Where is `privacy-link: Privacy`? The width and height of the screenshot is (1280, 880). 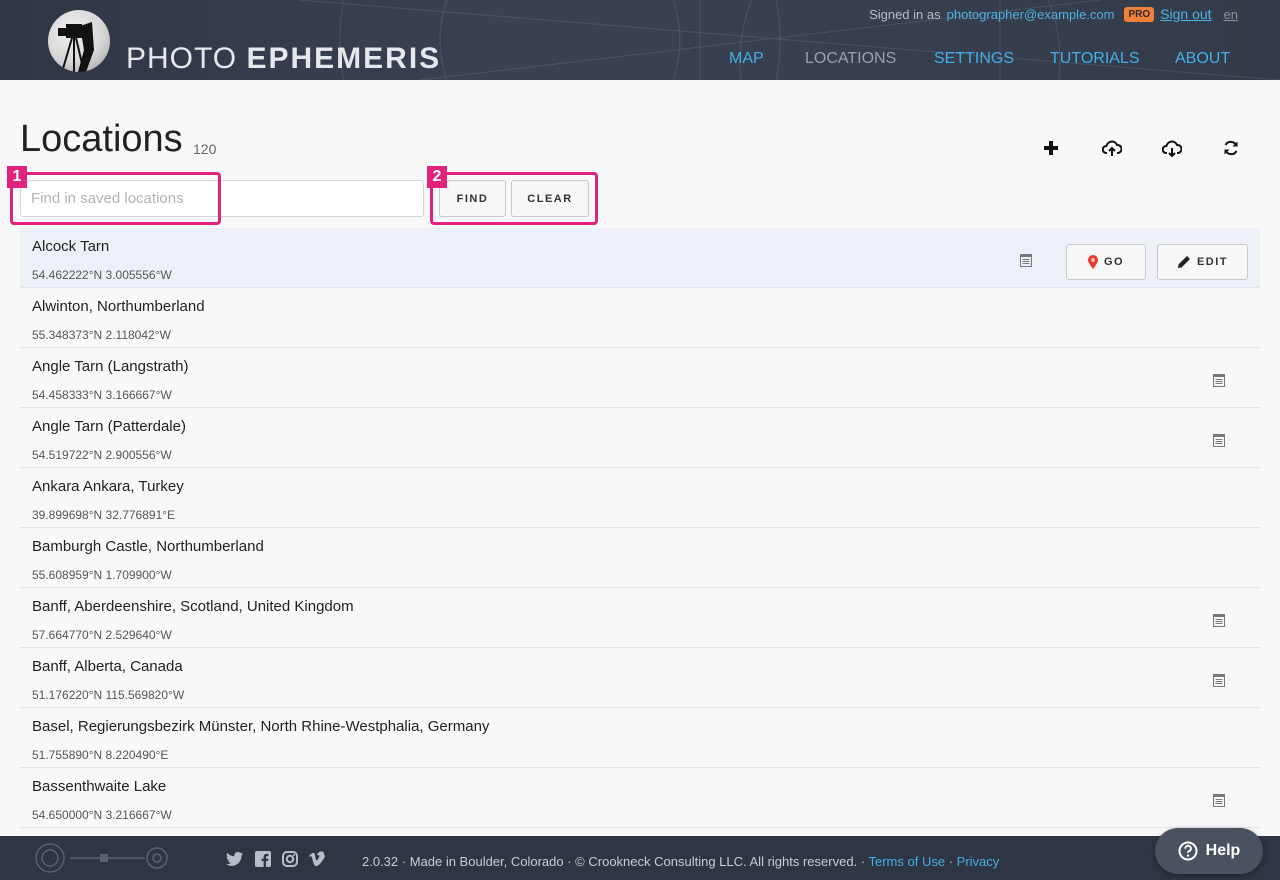 privacy-link: Privacy is located at coordinates (978, 861).